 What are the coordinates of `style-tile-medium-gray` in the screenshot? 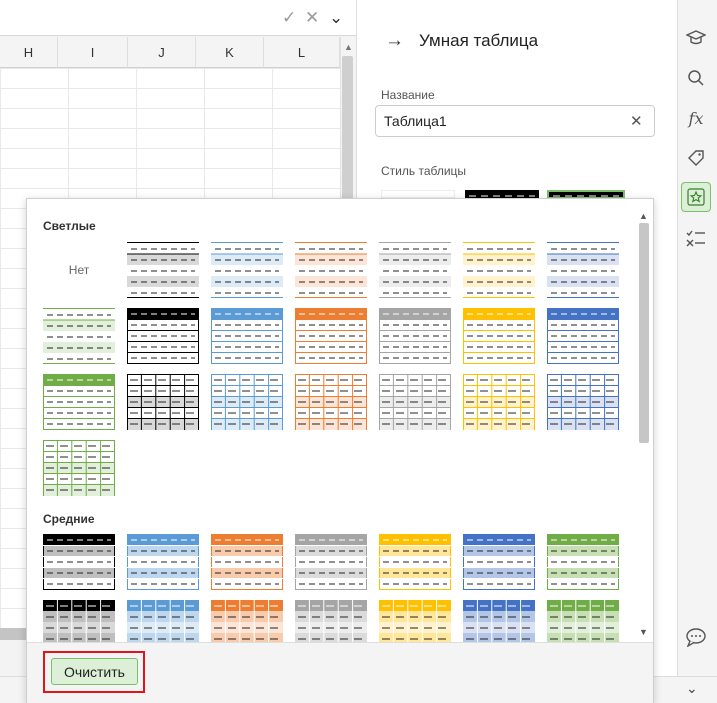 It's located at (331, 562).